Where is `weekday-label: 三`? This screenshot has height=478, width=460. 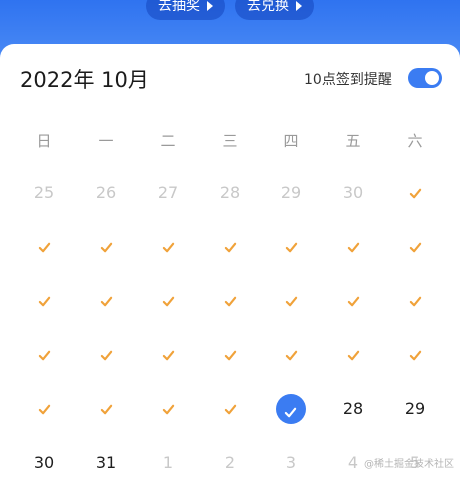 weekday-label: 三 is located at coordinates (230, 141).